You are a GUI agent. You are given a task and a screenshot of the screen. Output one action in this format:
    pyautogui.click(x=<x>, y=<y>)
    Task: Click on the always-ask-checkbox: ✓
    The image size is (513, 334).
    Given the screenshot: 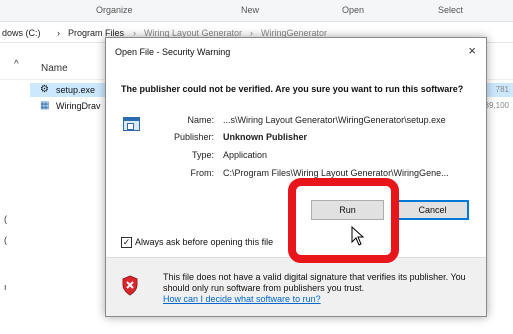 What is the action you would take?
    pyautogui.click(x=126, y=242)
    